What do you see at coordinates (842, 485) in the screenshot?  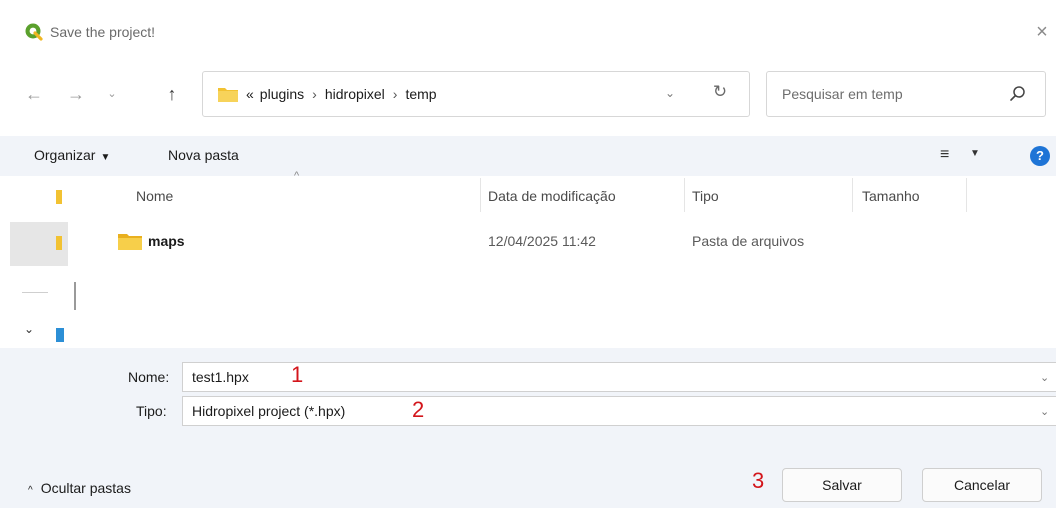 I see `save-button: Salvar` at bounding box center [842, 485].